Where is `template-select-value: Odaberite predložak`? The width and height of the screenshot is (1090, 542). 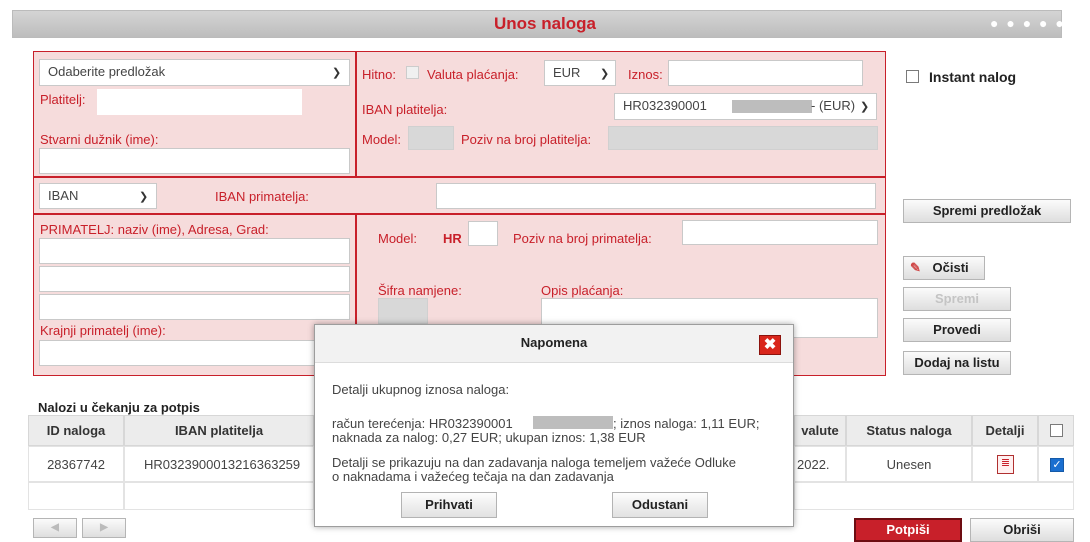
template-select-value: Odaberite predložak is located at coordinates (107, 71).